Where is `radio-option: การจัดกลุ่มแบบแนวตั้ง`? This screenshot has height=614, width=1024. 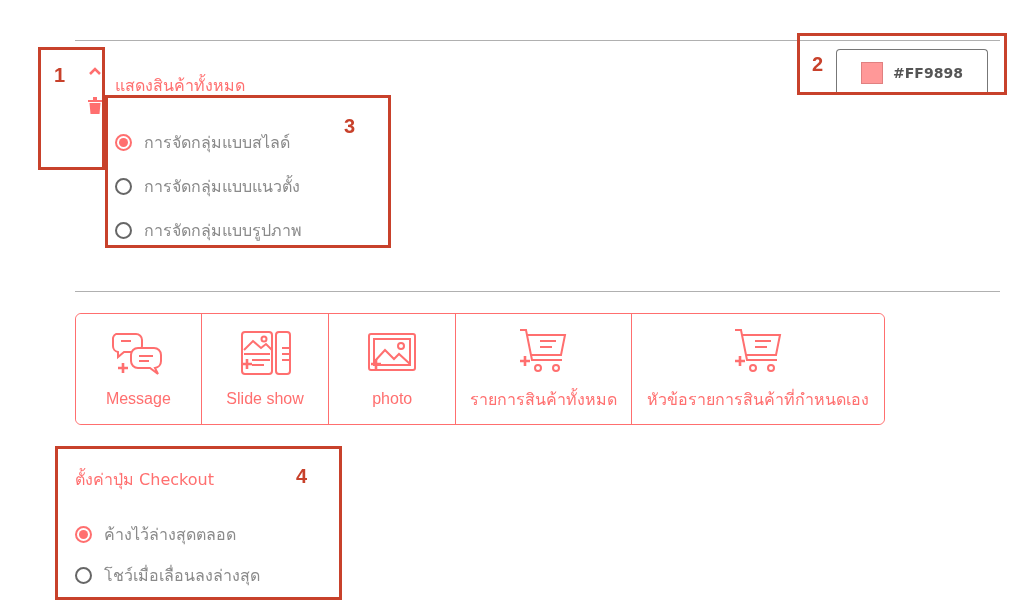
radio-option: การจัดกลุ่มแบบแนวตั้ง is located at coordinates (475, 186).